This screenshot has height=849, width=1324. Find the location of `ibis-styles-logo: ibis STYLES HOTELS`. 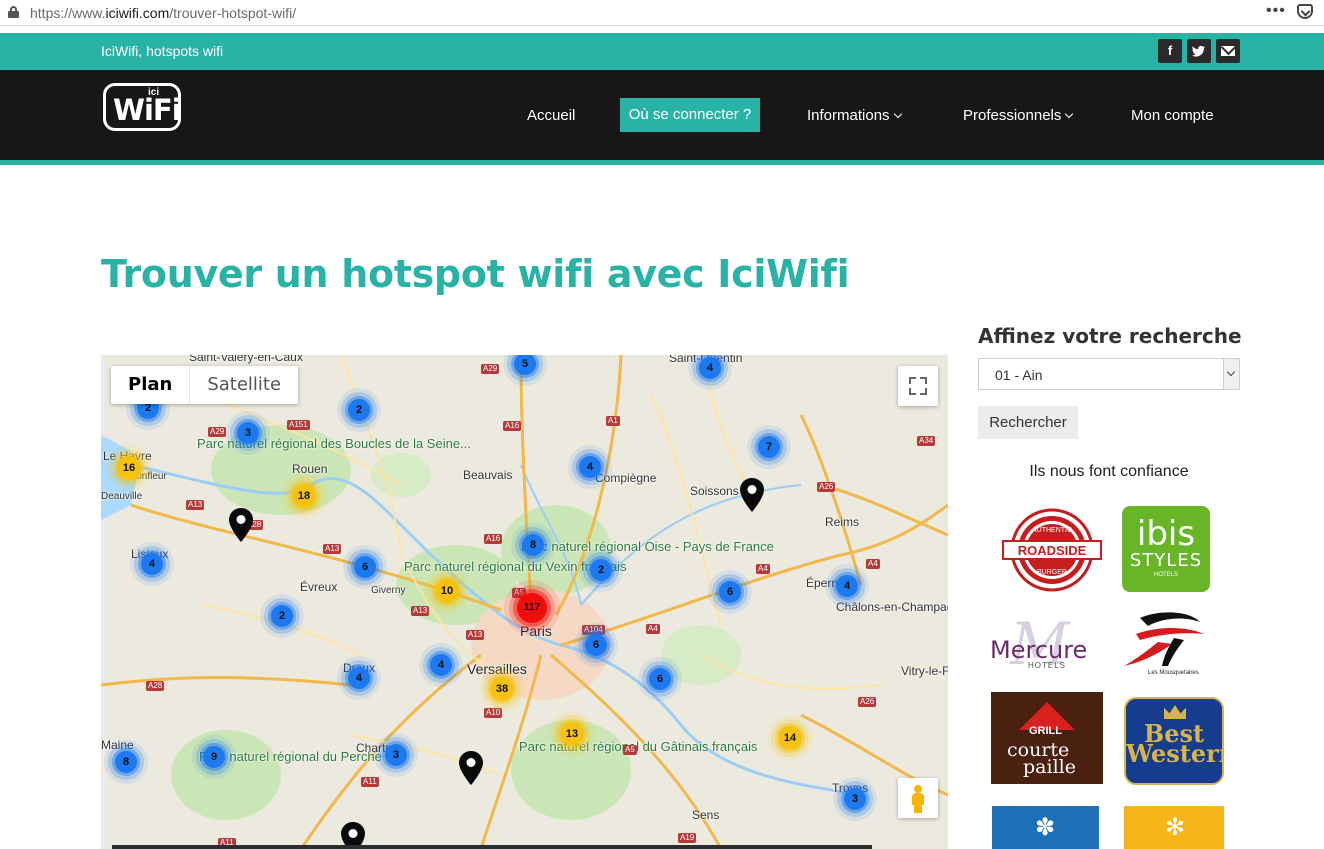

ibis-styles-logo: ibis STYLES HOTELS is located at coordinates (1166, 549).